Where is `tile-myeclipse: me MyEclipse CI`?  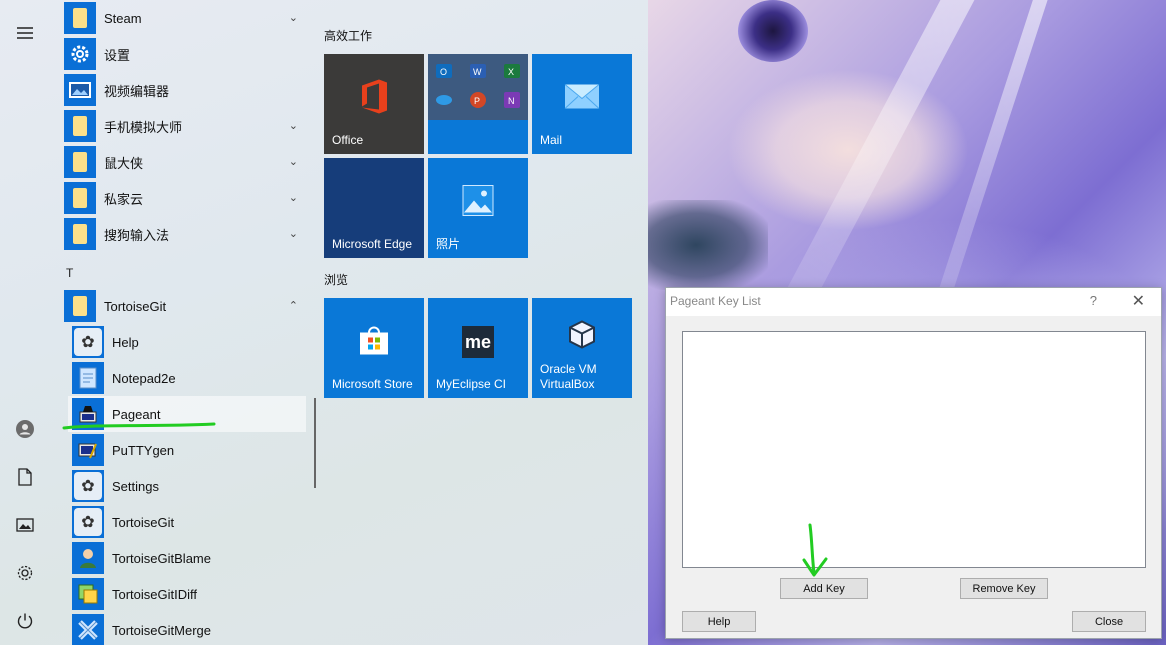 tile-myeclipse: me MyEclipse CI is located at coordinates (478, 348).